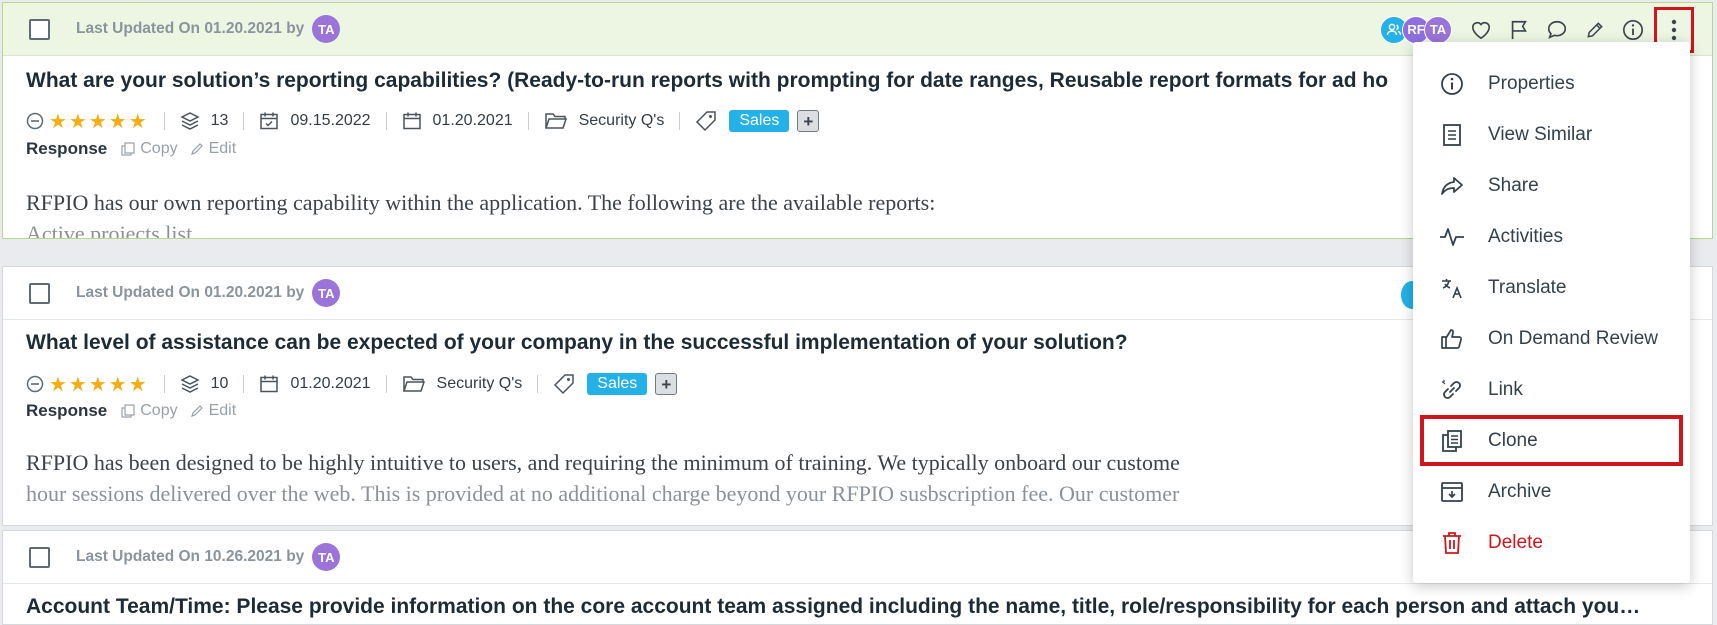  What do you see at coordinates (1573, 338) in the screenshot?
I see `menu-item-label: On Demand Review` at bounding box center [1573, 338].